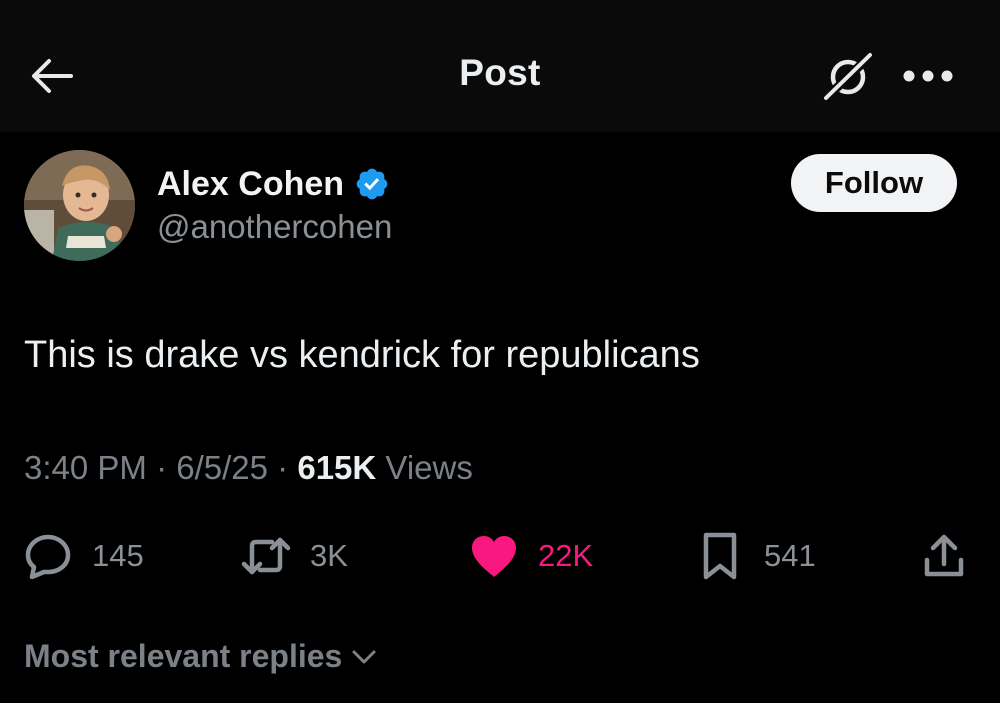 The height and width of the screenshot is (703, 1000). I want to click on bookmark-icon, so click(720, 556).